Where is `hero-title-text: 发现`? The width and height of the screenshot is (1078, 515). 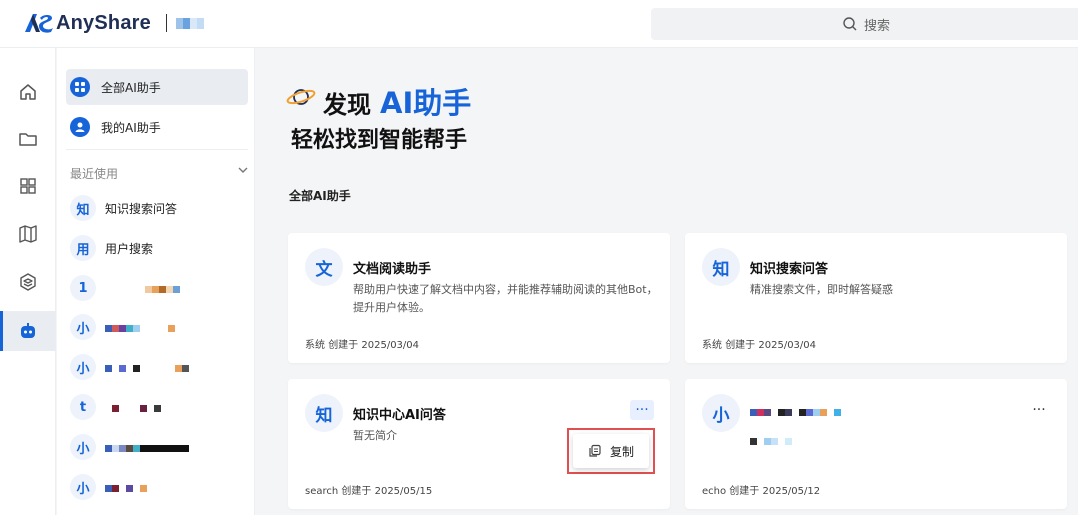 hero-title-text: 发现 is located at coordinates (347, 105).